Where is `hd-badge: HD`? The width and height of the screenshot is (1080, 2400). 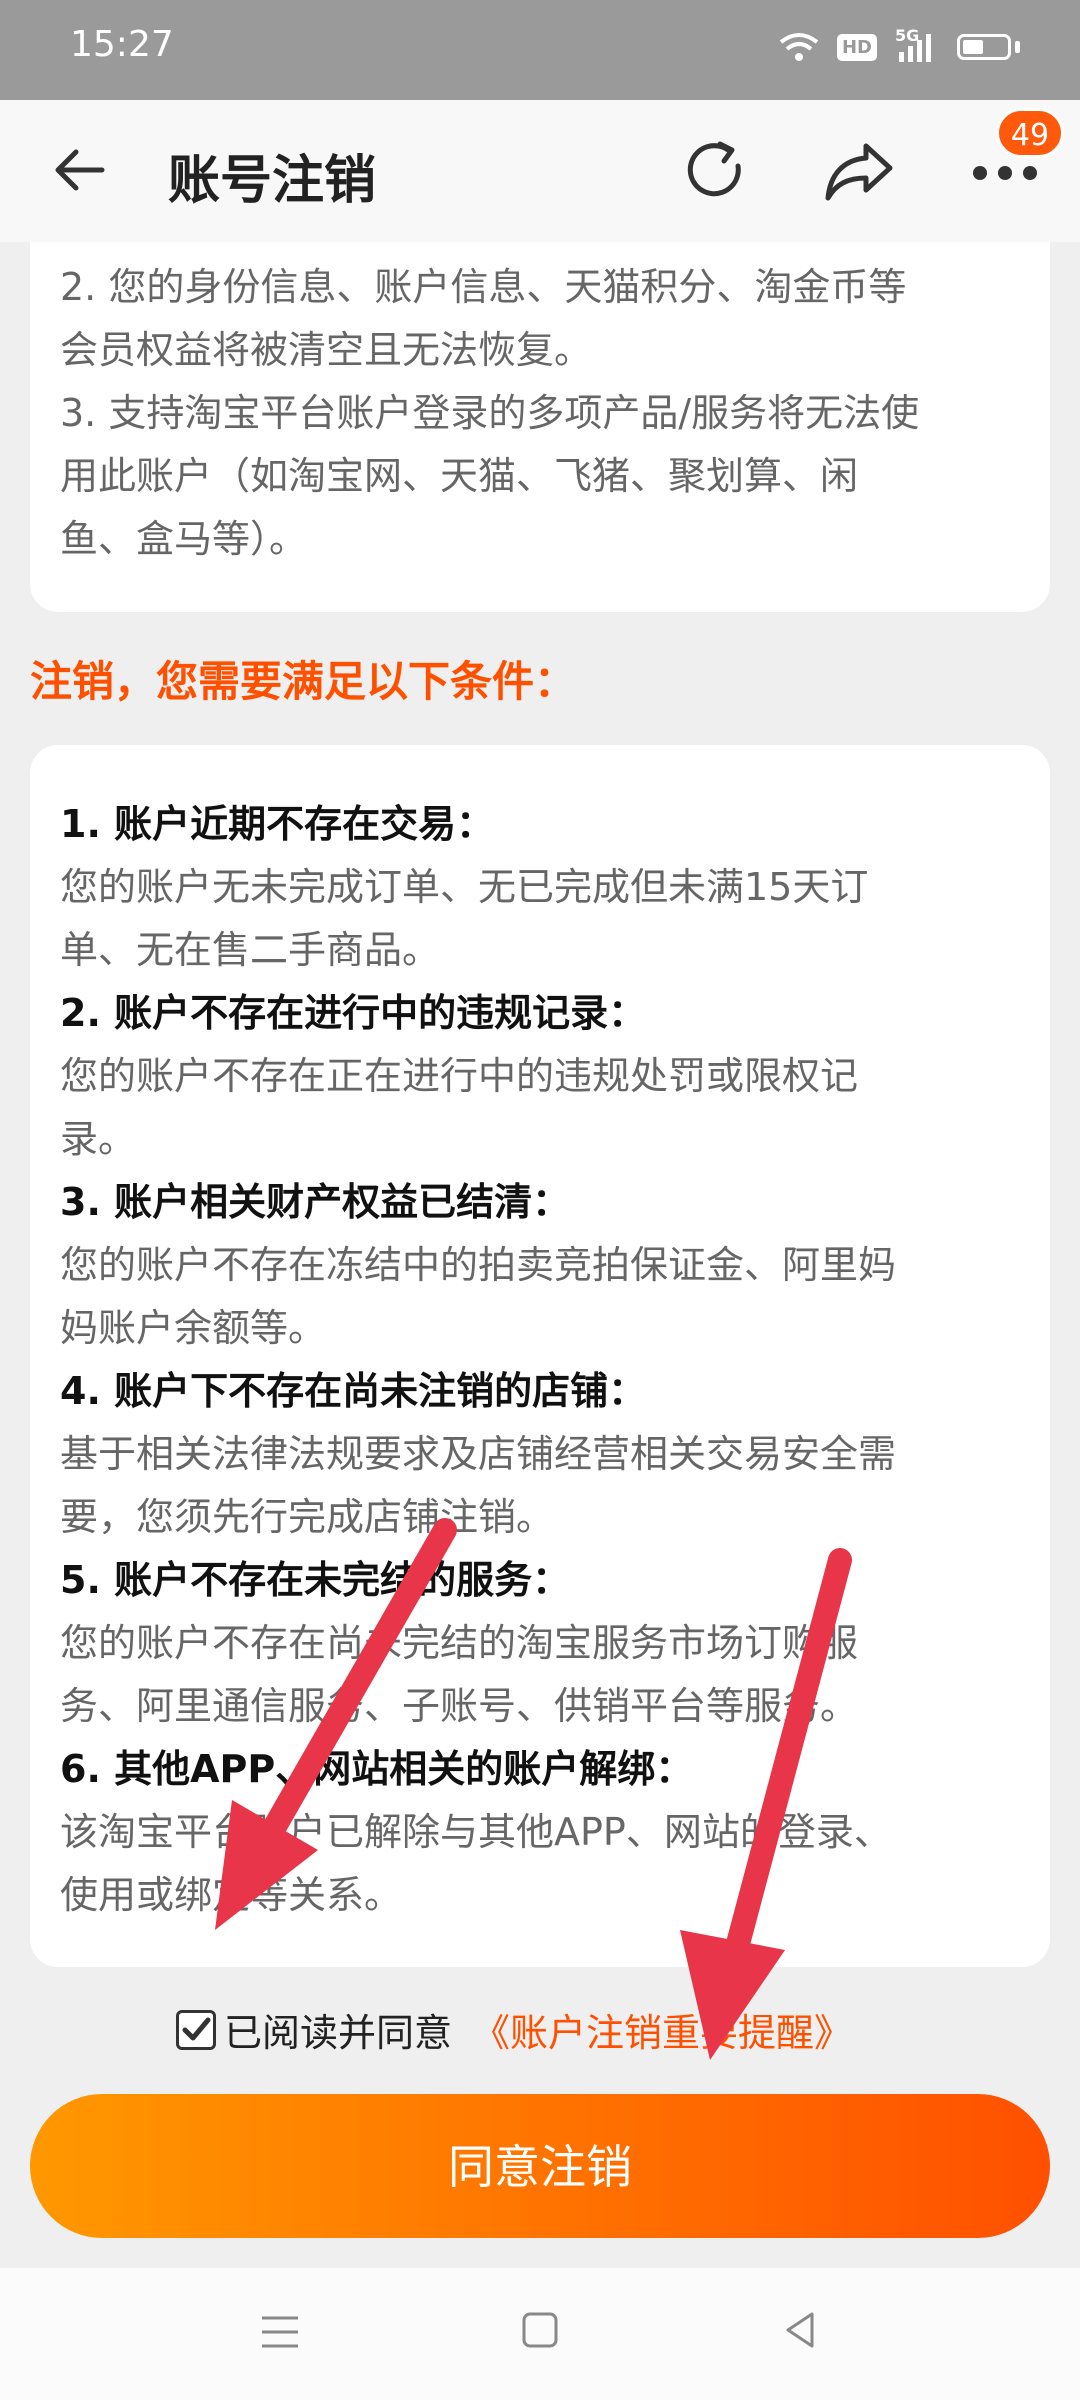
hd-badge: HD is located at coordinates (856, 47).